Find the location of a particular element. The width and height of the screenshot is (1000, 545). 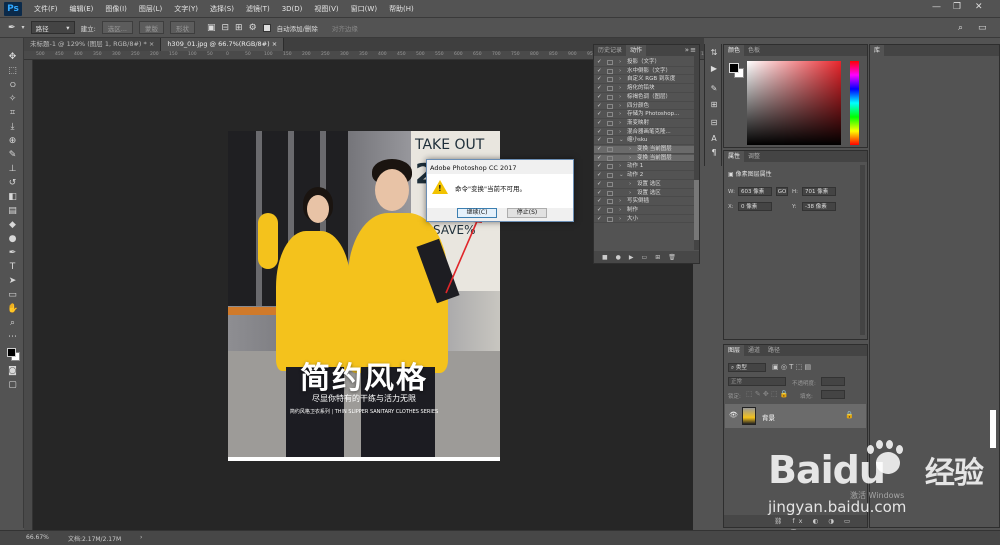

workspace-icon: ▭ is located at coordinates (982, 28).